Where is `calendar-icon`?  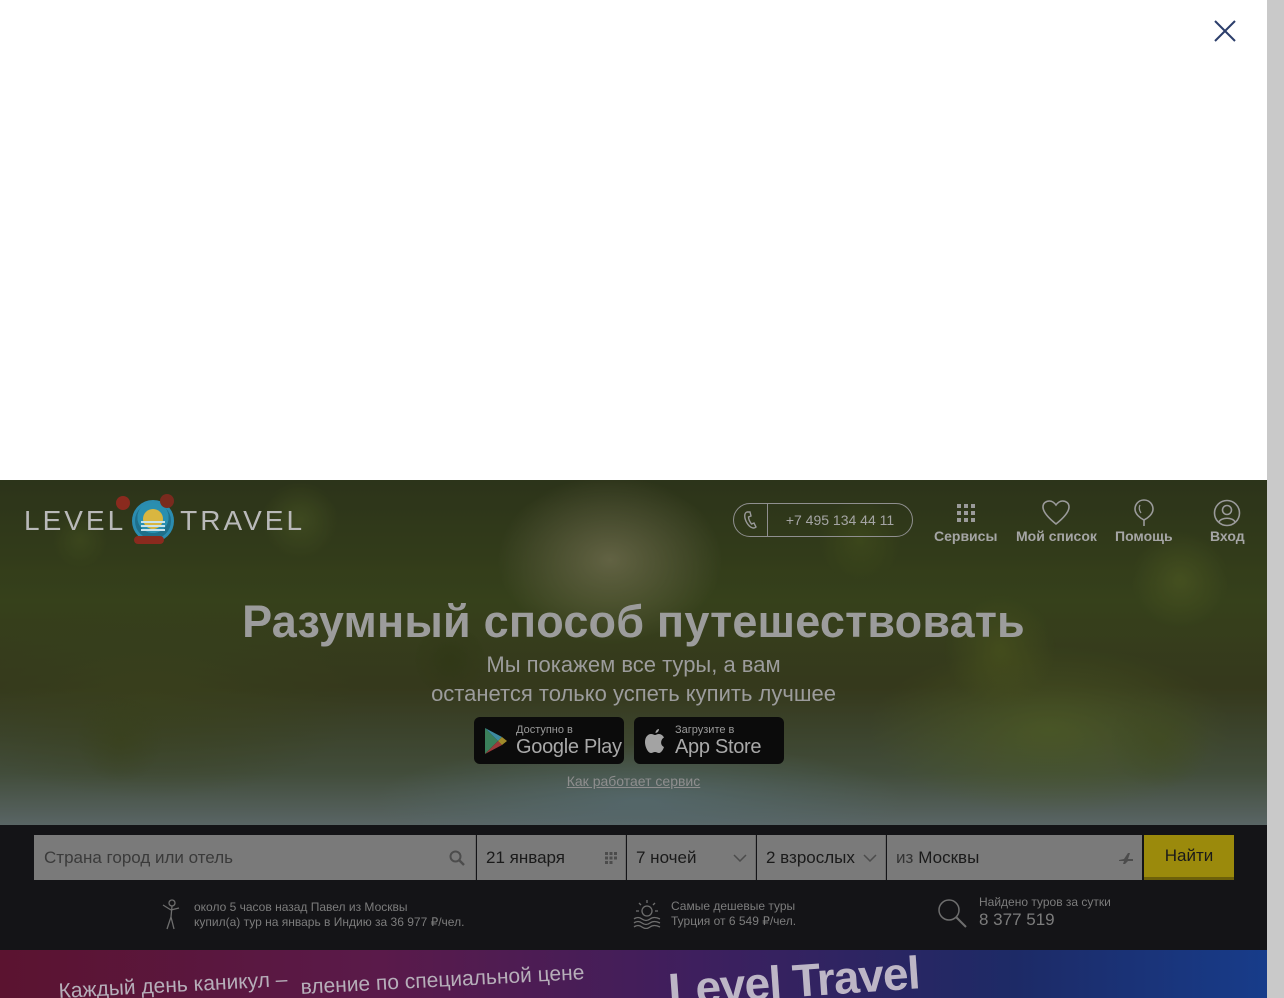
calendar-icon is located at coordinates (611, 857).